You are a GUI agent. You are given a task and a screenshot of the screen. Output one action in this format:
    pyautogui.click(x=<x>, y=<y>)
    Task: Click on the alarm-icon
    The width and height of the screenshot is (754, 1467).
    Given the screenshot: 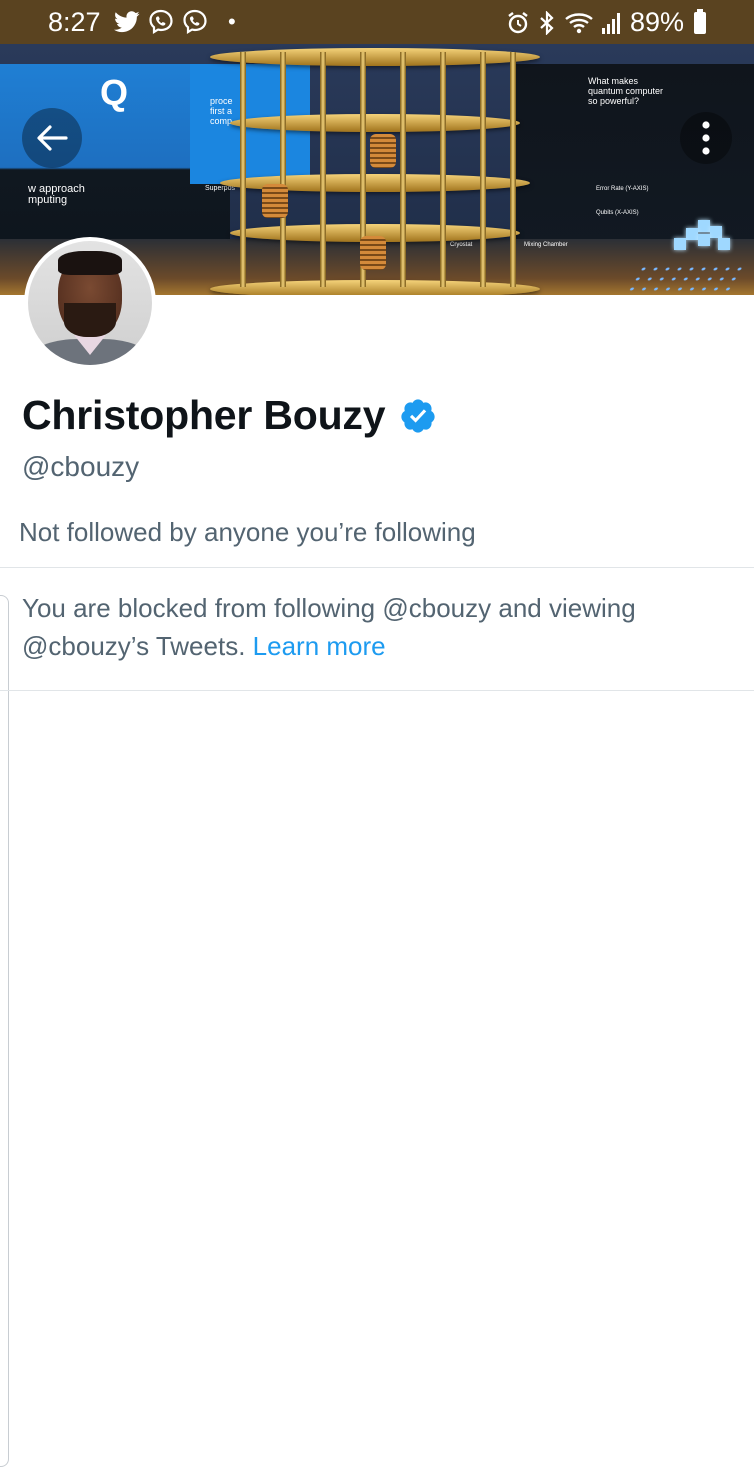 What is the action you would take?
    pyautogui.click(x=518, y=22)
    